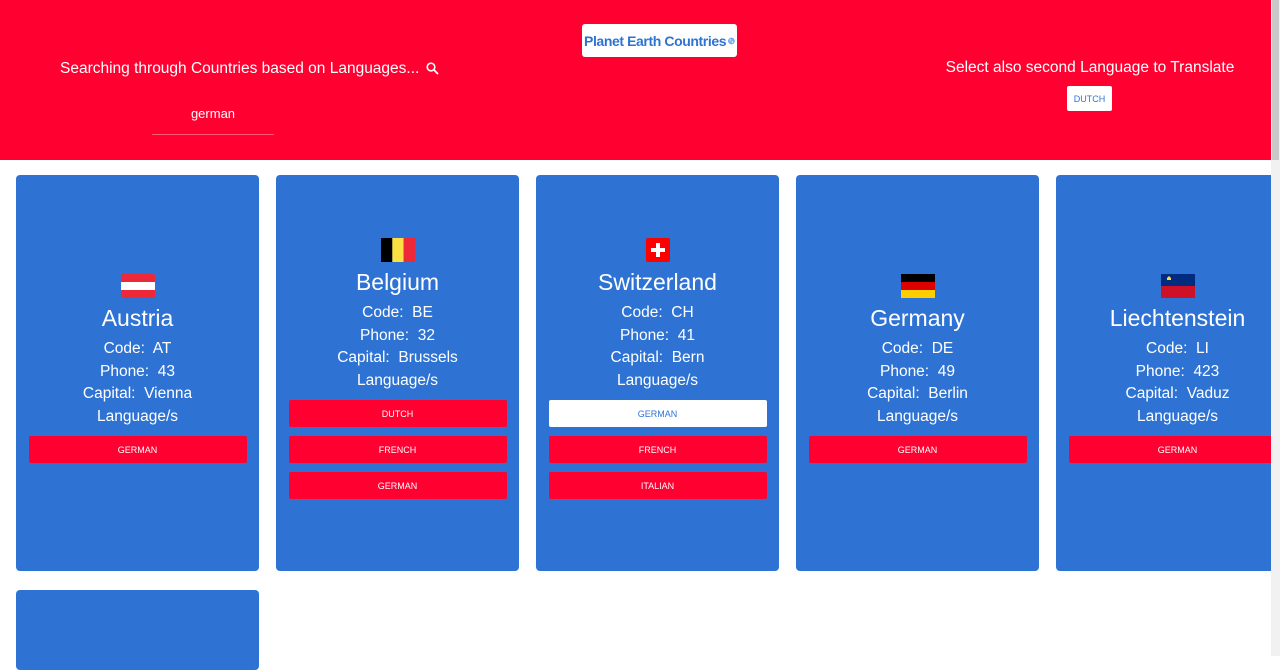  What do you see at coordinates (946, 371) in the screenshot?
I see `phone-value: 49` at bounding box center [946, 371].